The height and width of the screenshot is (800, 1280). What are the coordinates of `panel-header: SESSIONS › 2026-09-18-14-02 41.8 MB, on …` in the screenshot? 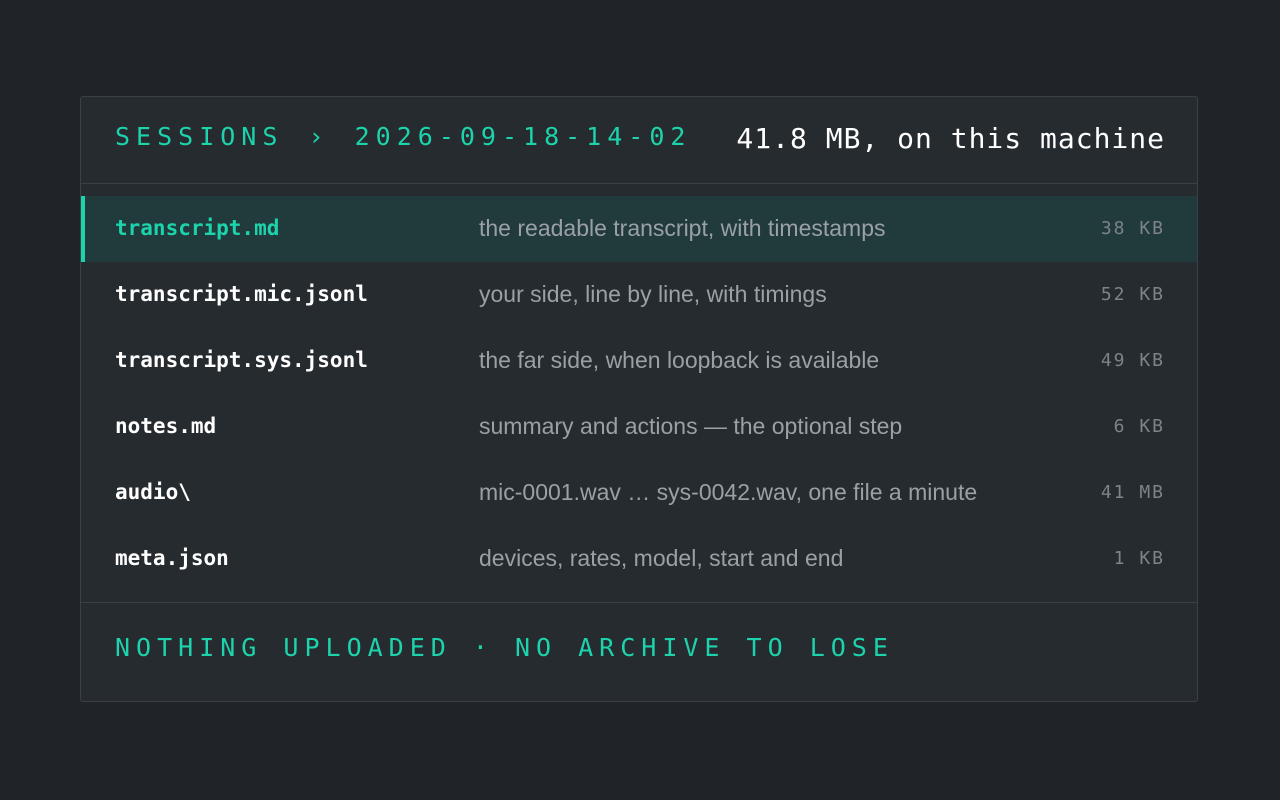 It's located at (639, 140).